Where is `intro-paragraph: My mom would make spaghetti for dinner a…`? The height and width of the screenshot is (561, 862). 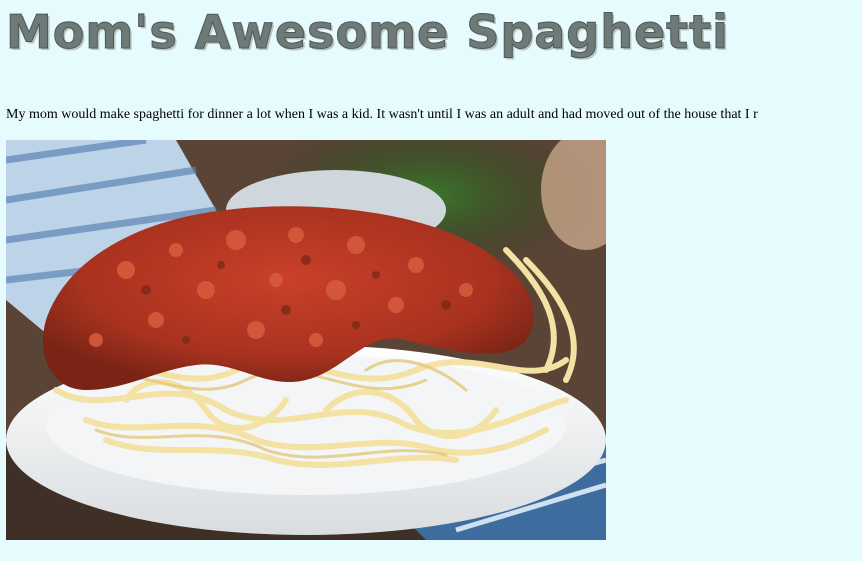
intro-paragraph: My mom would make spaghetti for dinner a… is located at coordinates (382, 114).